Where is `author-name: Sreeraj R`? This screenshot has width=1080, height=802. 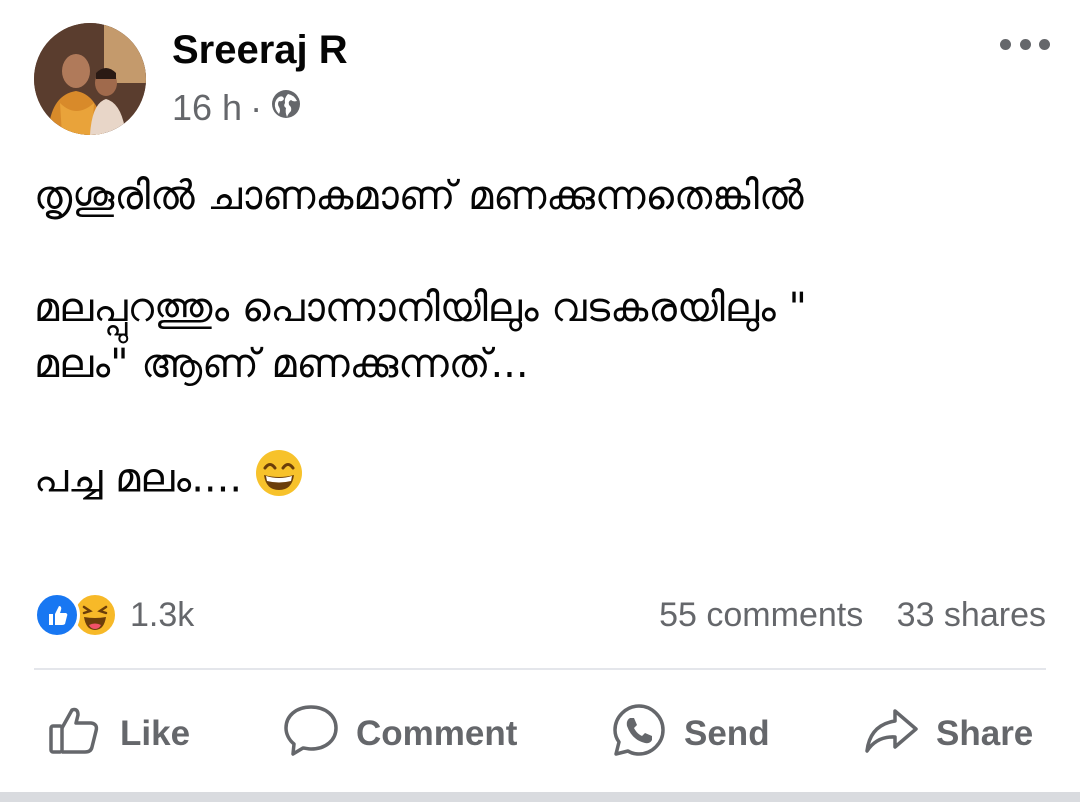
author-name: Sreeraj R is located at coordinates (260, 50).